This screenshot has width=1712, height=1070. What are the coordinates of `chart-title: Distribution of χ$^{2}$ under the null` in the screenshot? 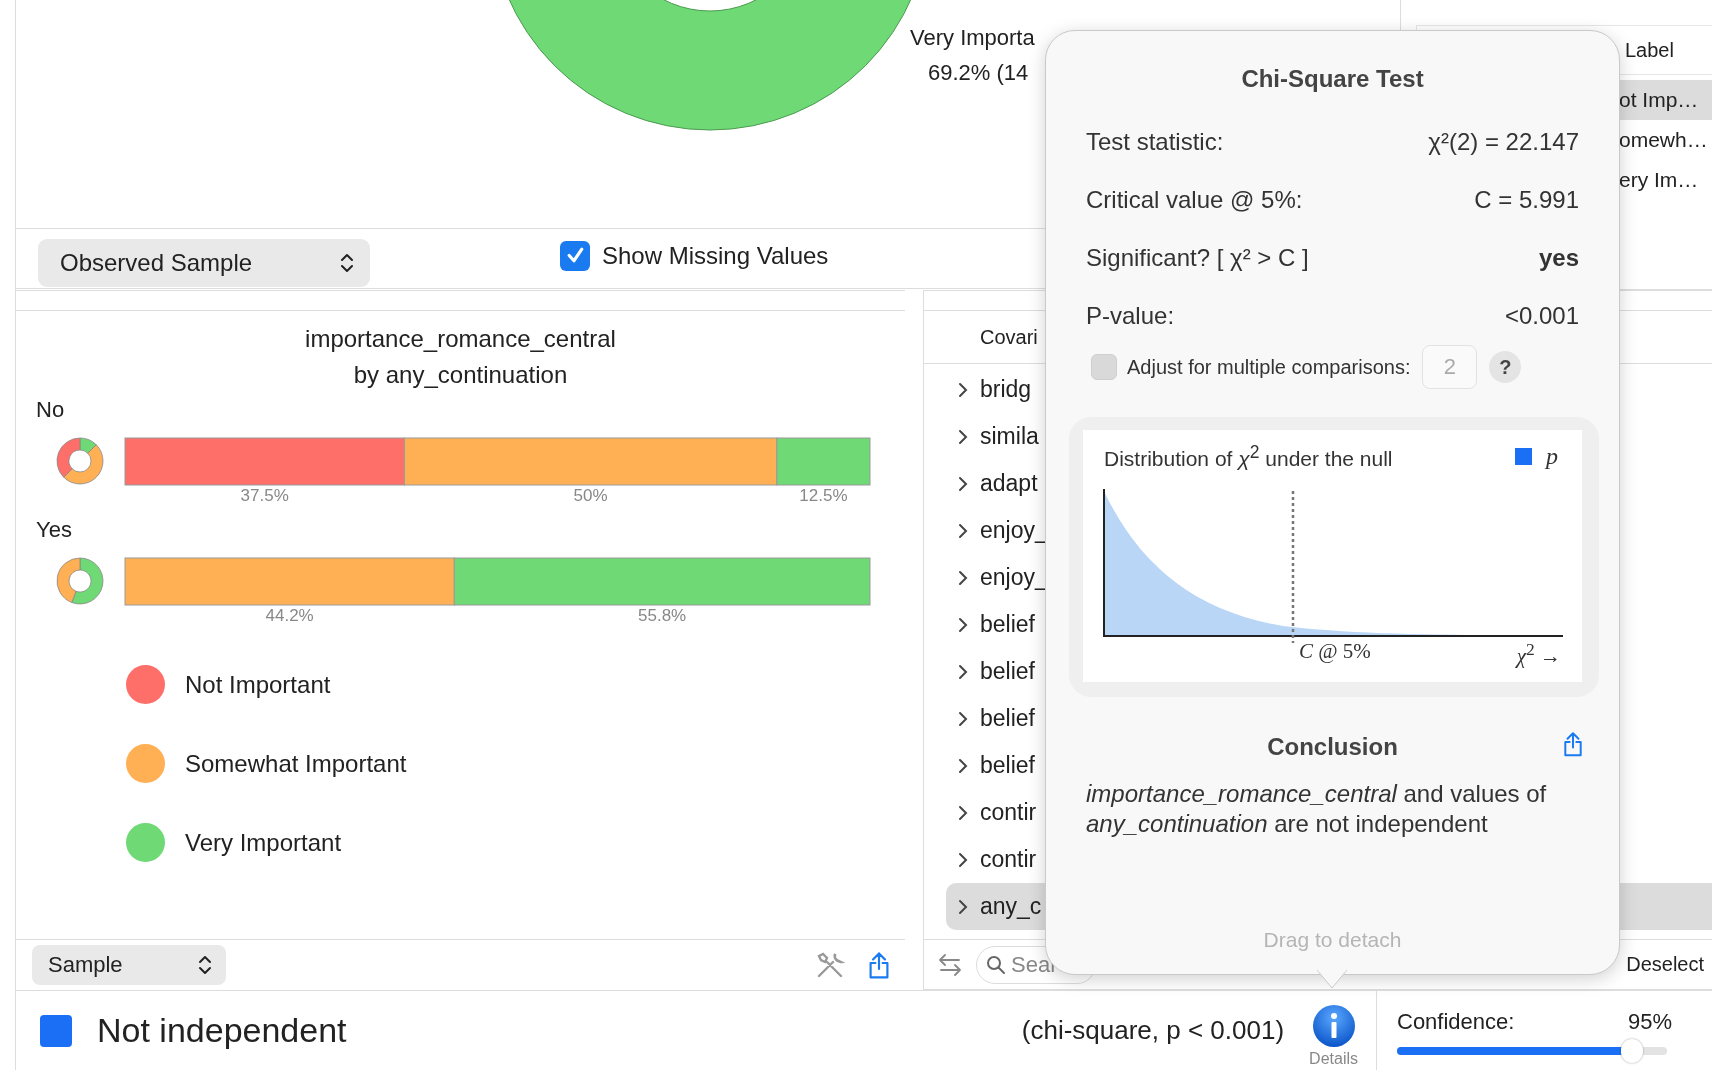 It's located at (1248, 456).